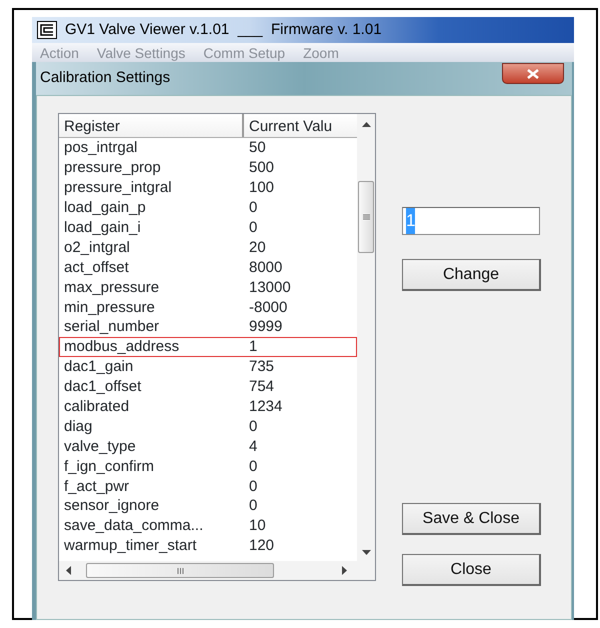  I want to click on table-row: valve_type 4, so click(208, 446).